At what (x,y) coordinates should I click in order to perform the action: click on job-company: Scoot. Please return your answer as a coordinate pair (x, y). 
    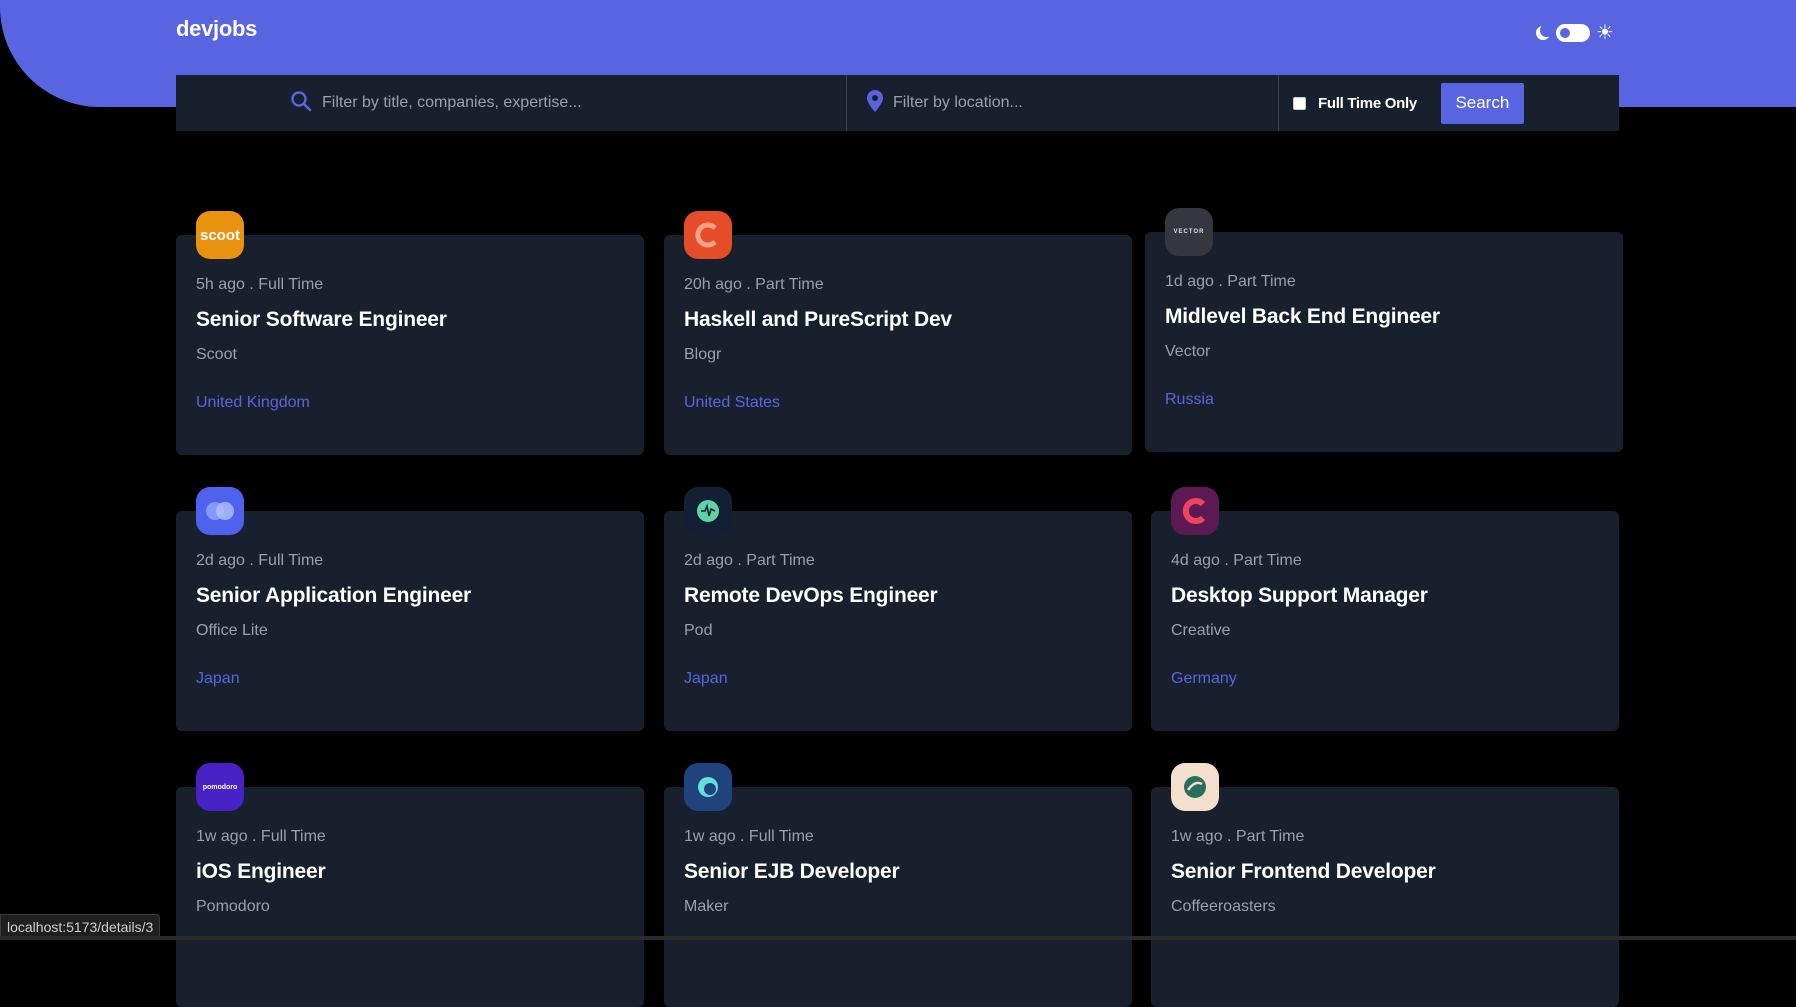
    Looking at the image, I should click on (216, 354).